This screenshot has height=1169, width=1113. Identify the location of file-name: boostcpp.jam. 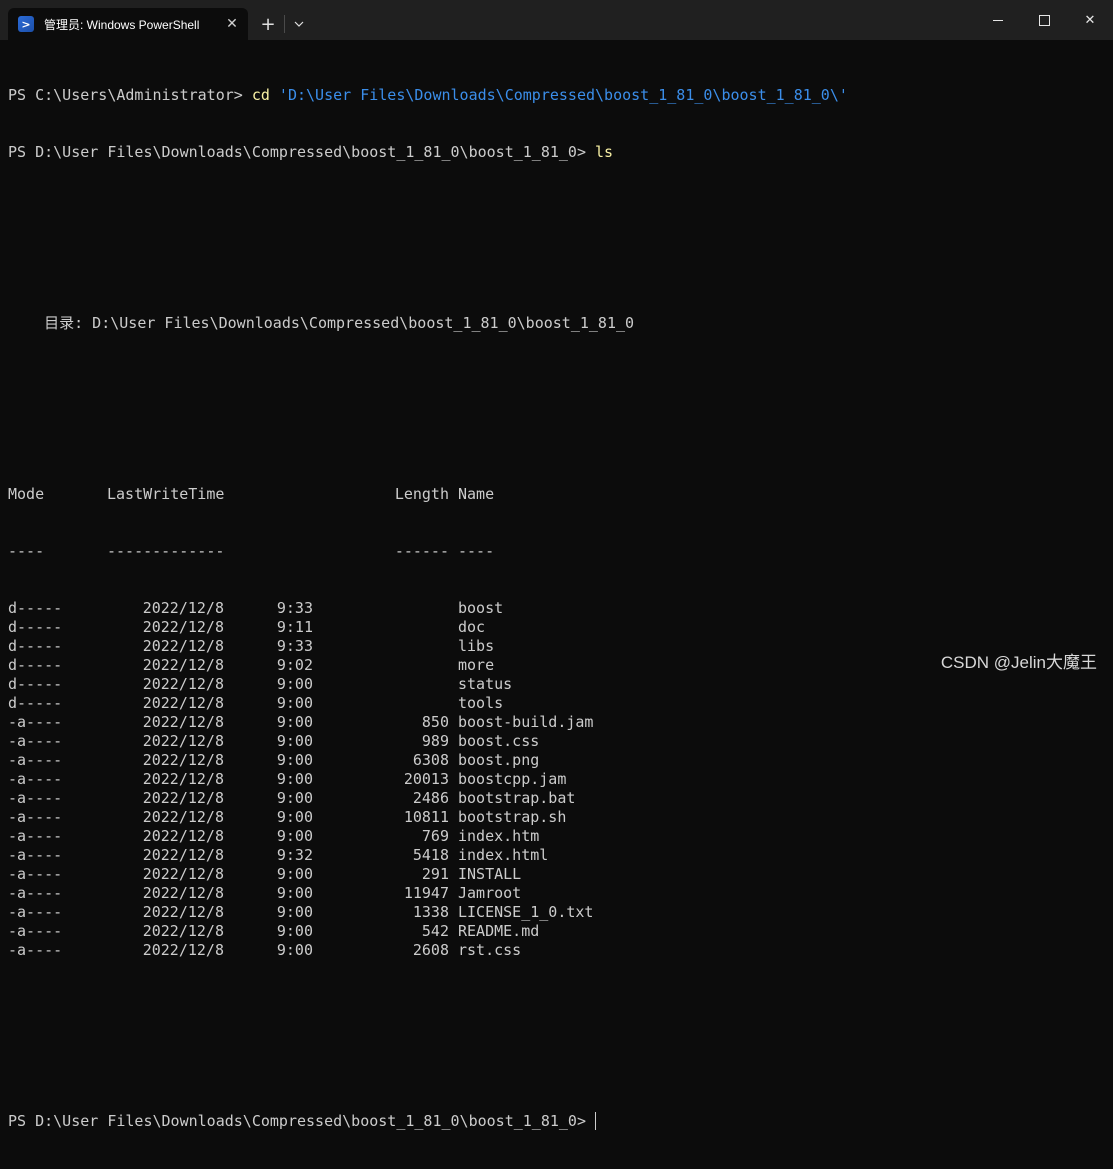
(512, 779).